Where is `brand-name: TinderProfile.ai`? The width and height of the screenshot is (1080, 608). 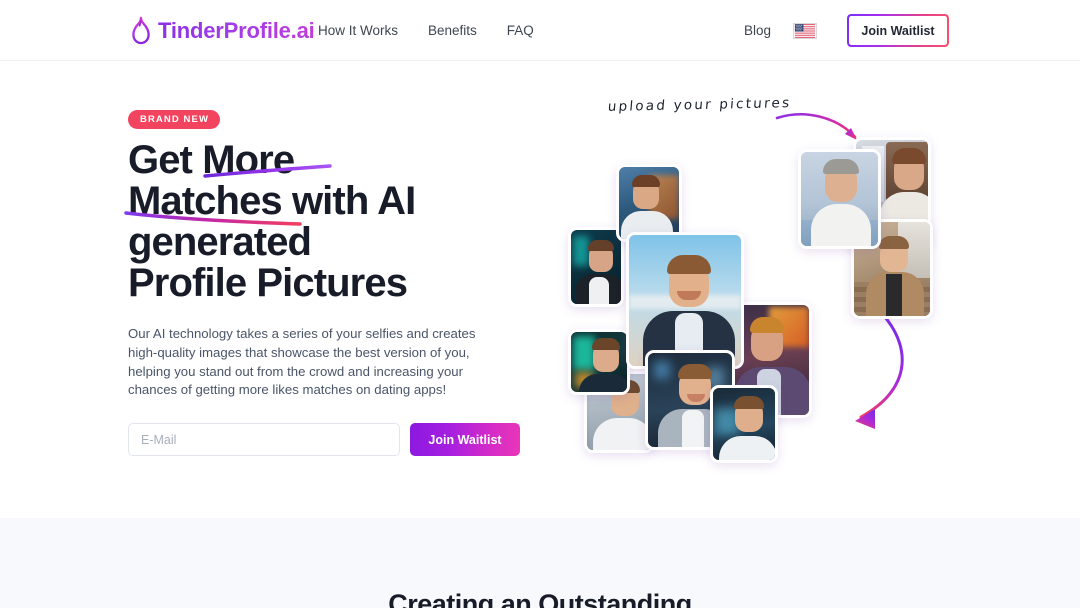
brand-name: TinderProfile.ai is located at coordinates (236, 30).